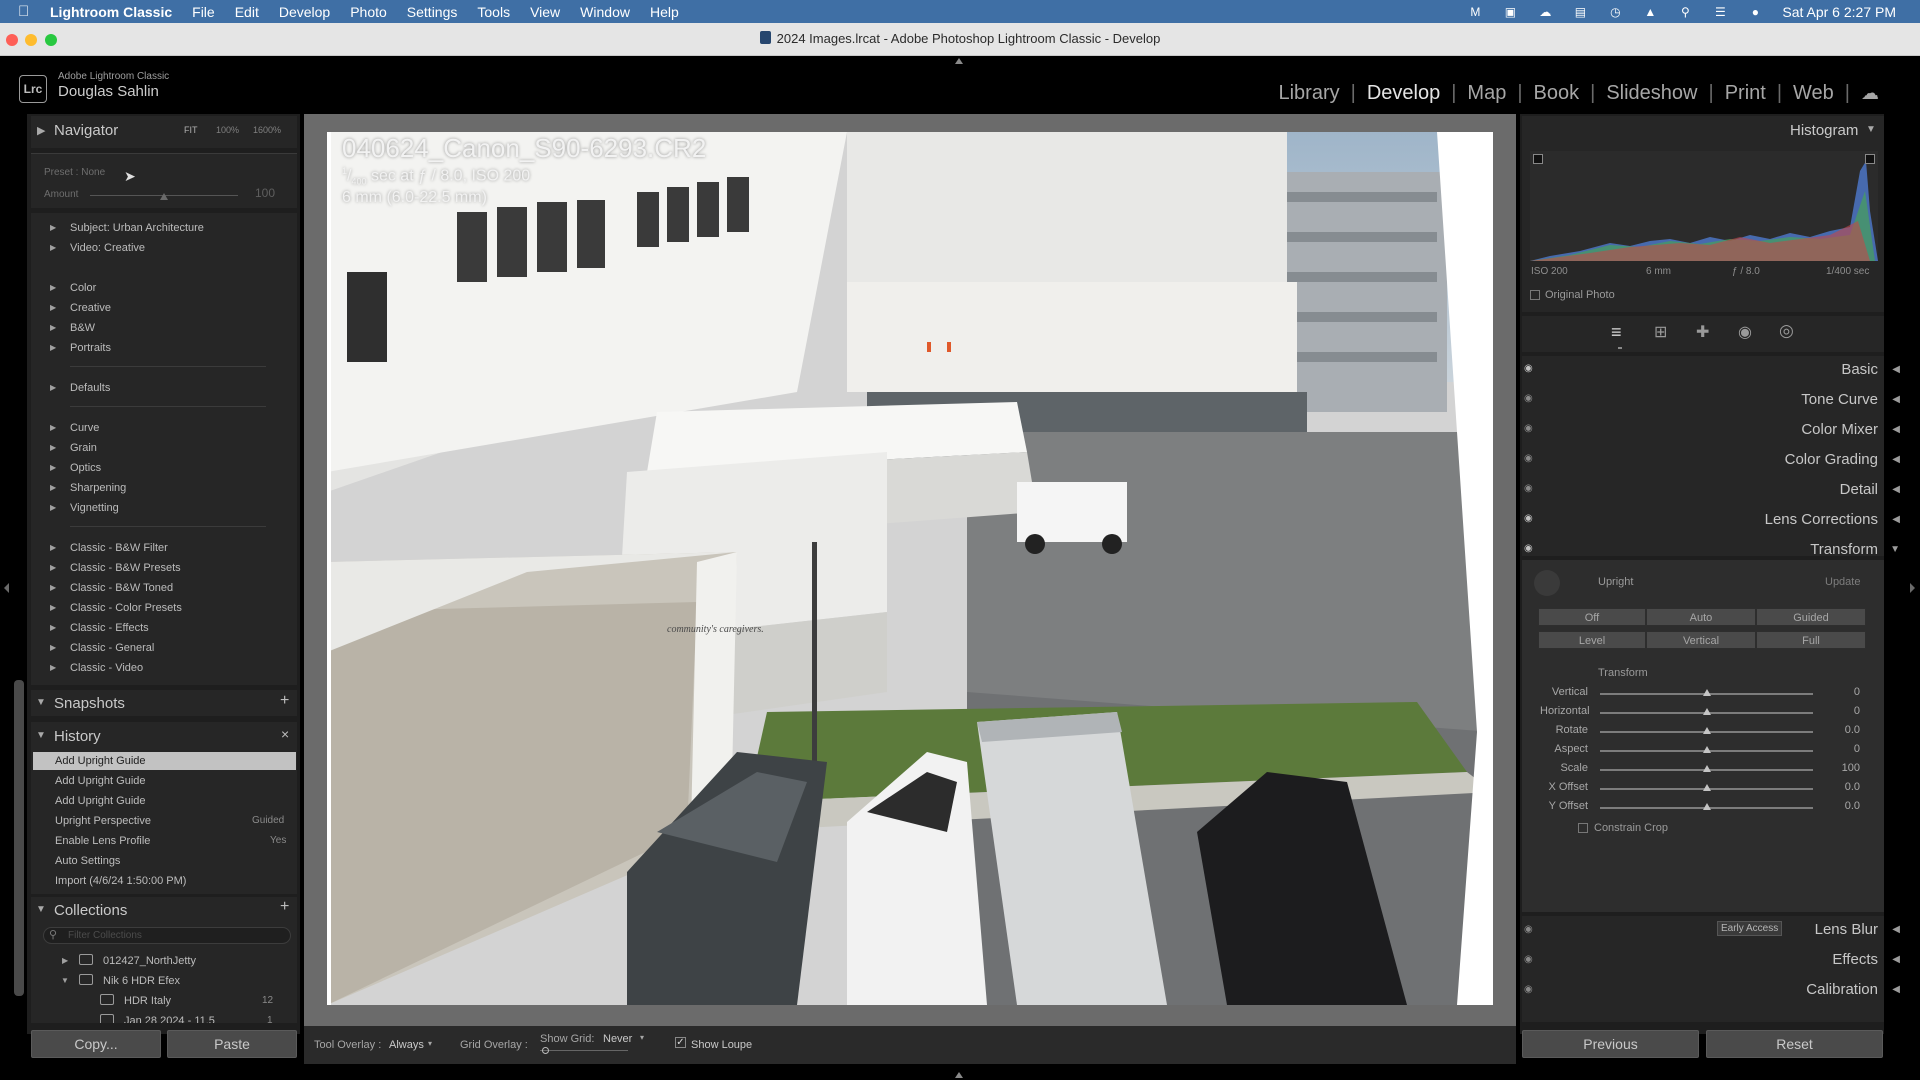 The width and height of the screenshot is (1920, 1080). What do you see at coordinates (41, 735) in the screenshot?
I see `history-collapse-icon: ▼` at bounding box center [41, 735].